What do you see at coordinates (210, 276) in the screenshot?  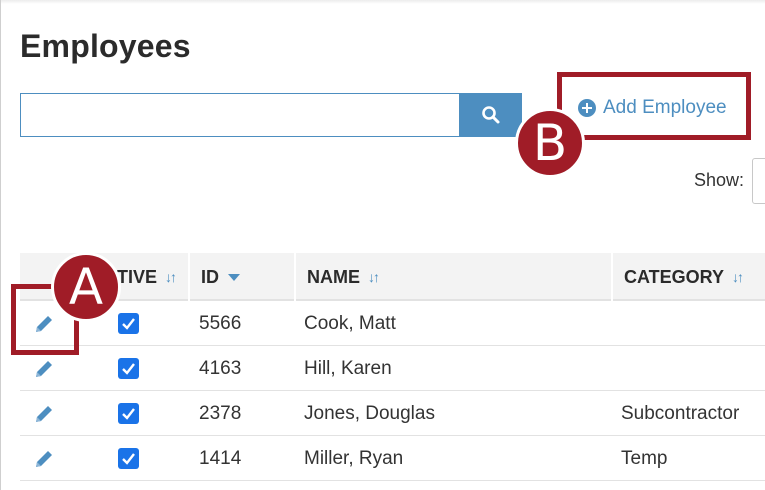 I see `column-header-label: ID` at bounding box center [210, 276].